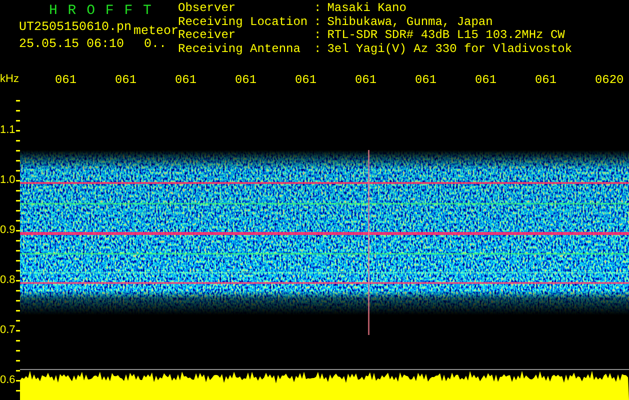 The height and width of the screenshot is (400, 629). Describe the element at coordinates (410, 22) in the screenshot. I see `info-value: Shibukawa, Gunma, Japan` at that location.